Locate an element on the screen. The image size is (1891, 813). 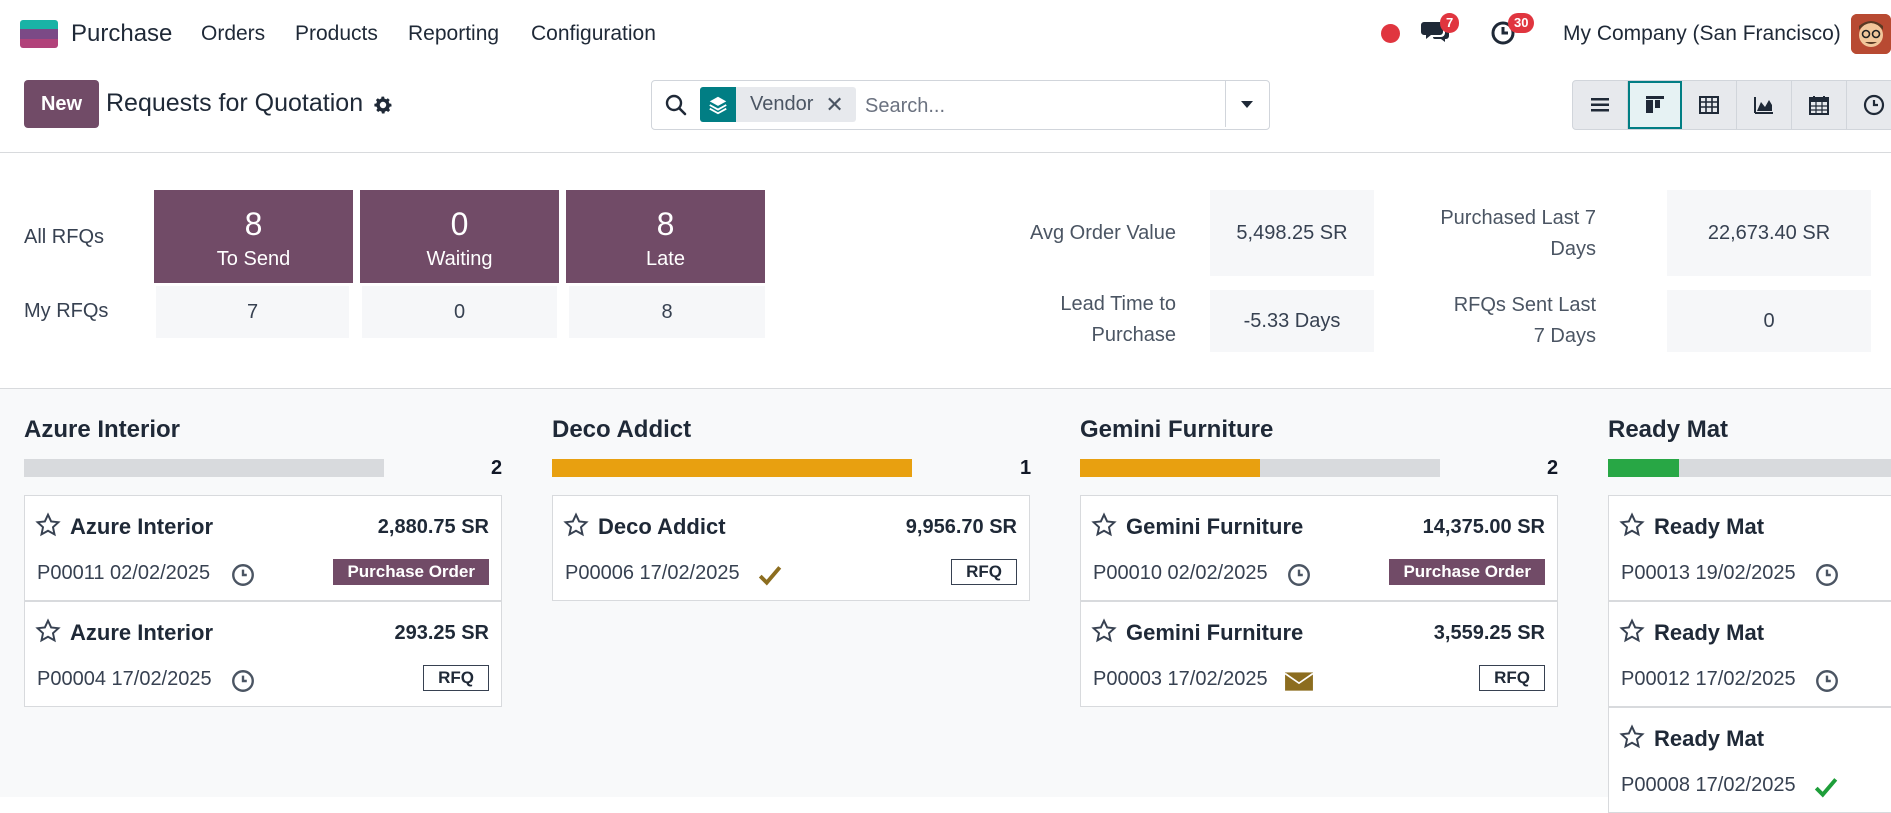
calendar-view-button is located at coordinates (1819, 105).